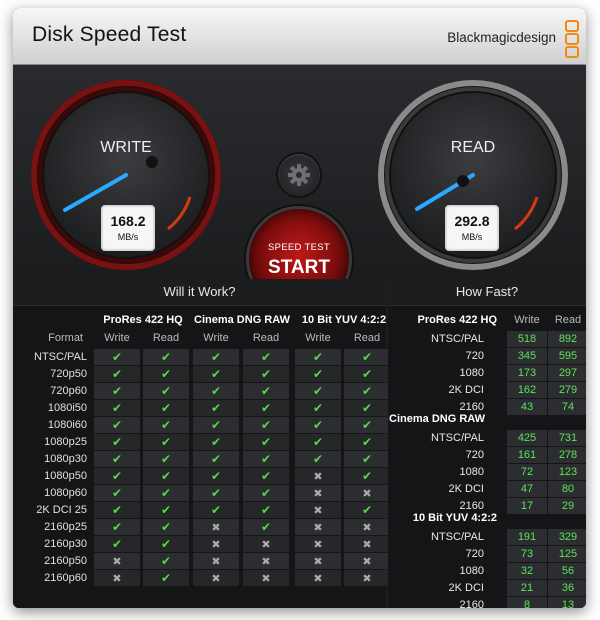 Image resolution: width=600 pixels, height=620 pixels. What do you see at coordinates (199, 292) in the screenshot?
I see `will-it-work-title: Will it Work?` at bounding box center [199, 292].